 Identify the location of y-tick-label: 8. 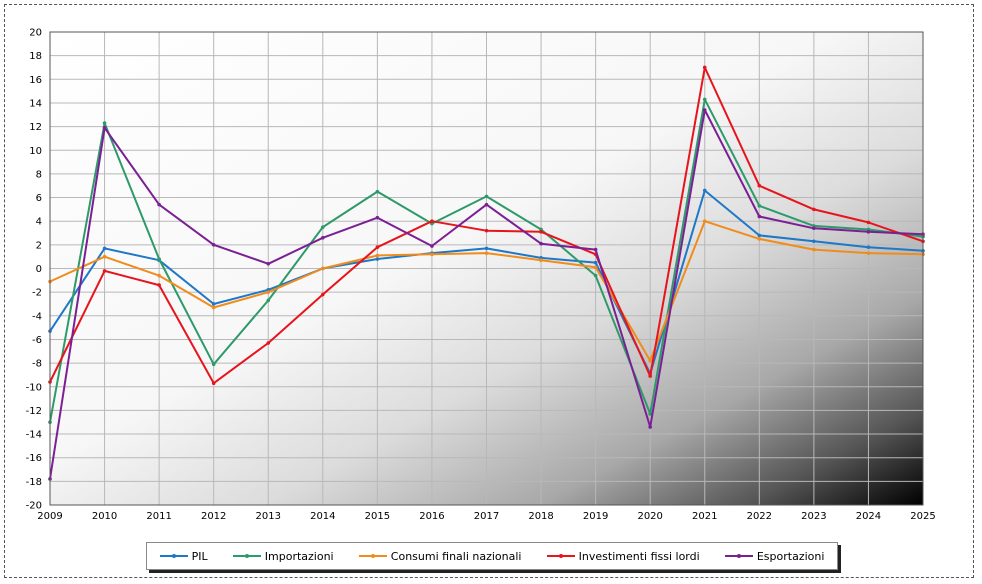
(39, 174).